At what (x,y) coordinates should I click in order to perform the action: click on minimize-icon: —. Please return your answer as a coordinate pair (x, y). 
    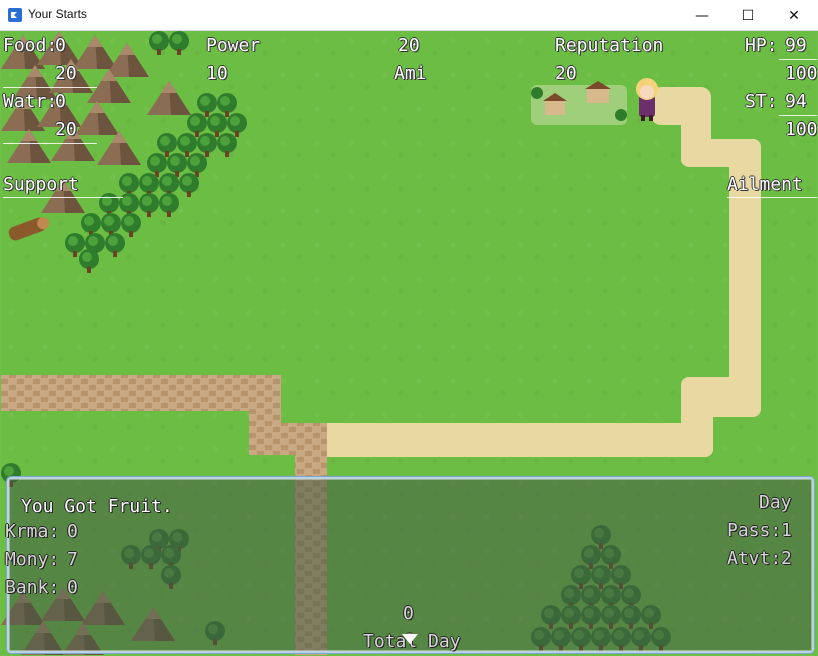
    Looking at the image, I should click on (702, 15).